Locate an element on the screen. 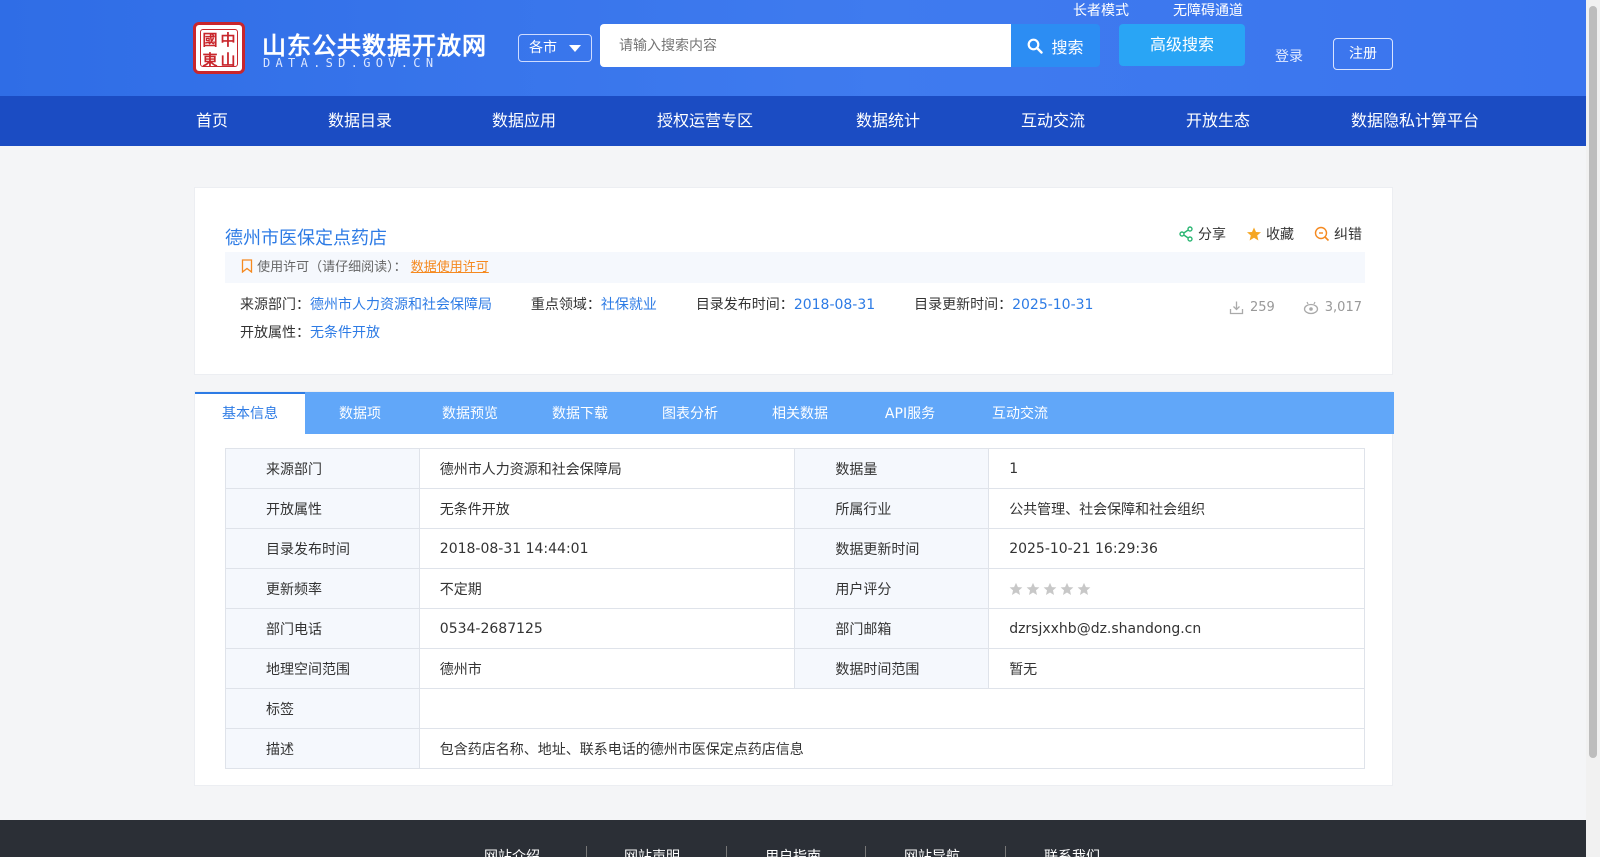 The height and width of the screenshot is (857, 1600). row-label: 地理空间范围 is located at coordinates (322, 668).